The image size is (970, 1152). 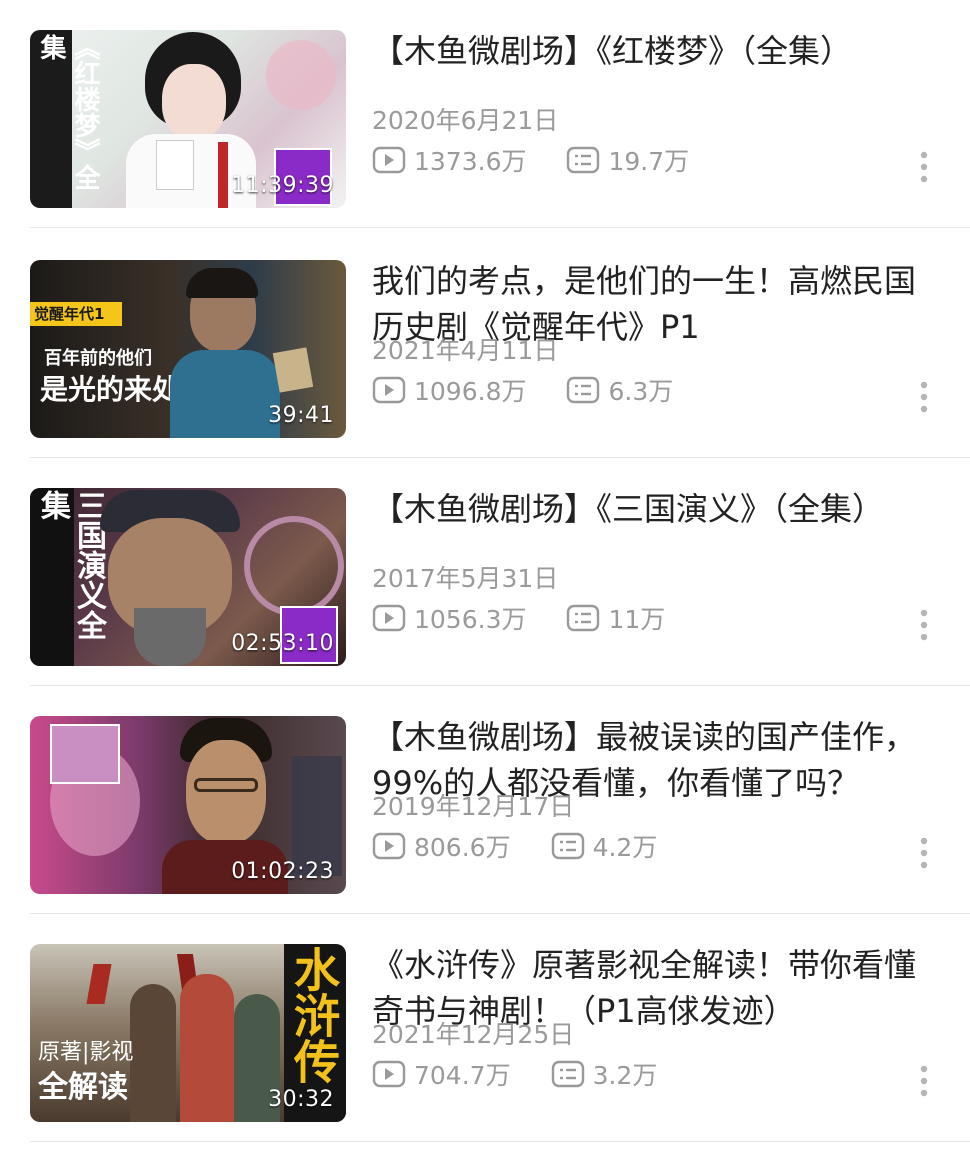 I want to click on video-title: 【木鱼微剧场】《红楼梦》（全集）, so click(x=654, y=51).